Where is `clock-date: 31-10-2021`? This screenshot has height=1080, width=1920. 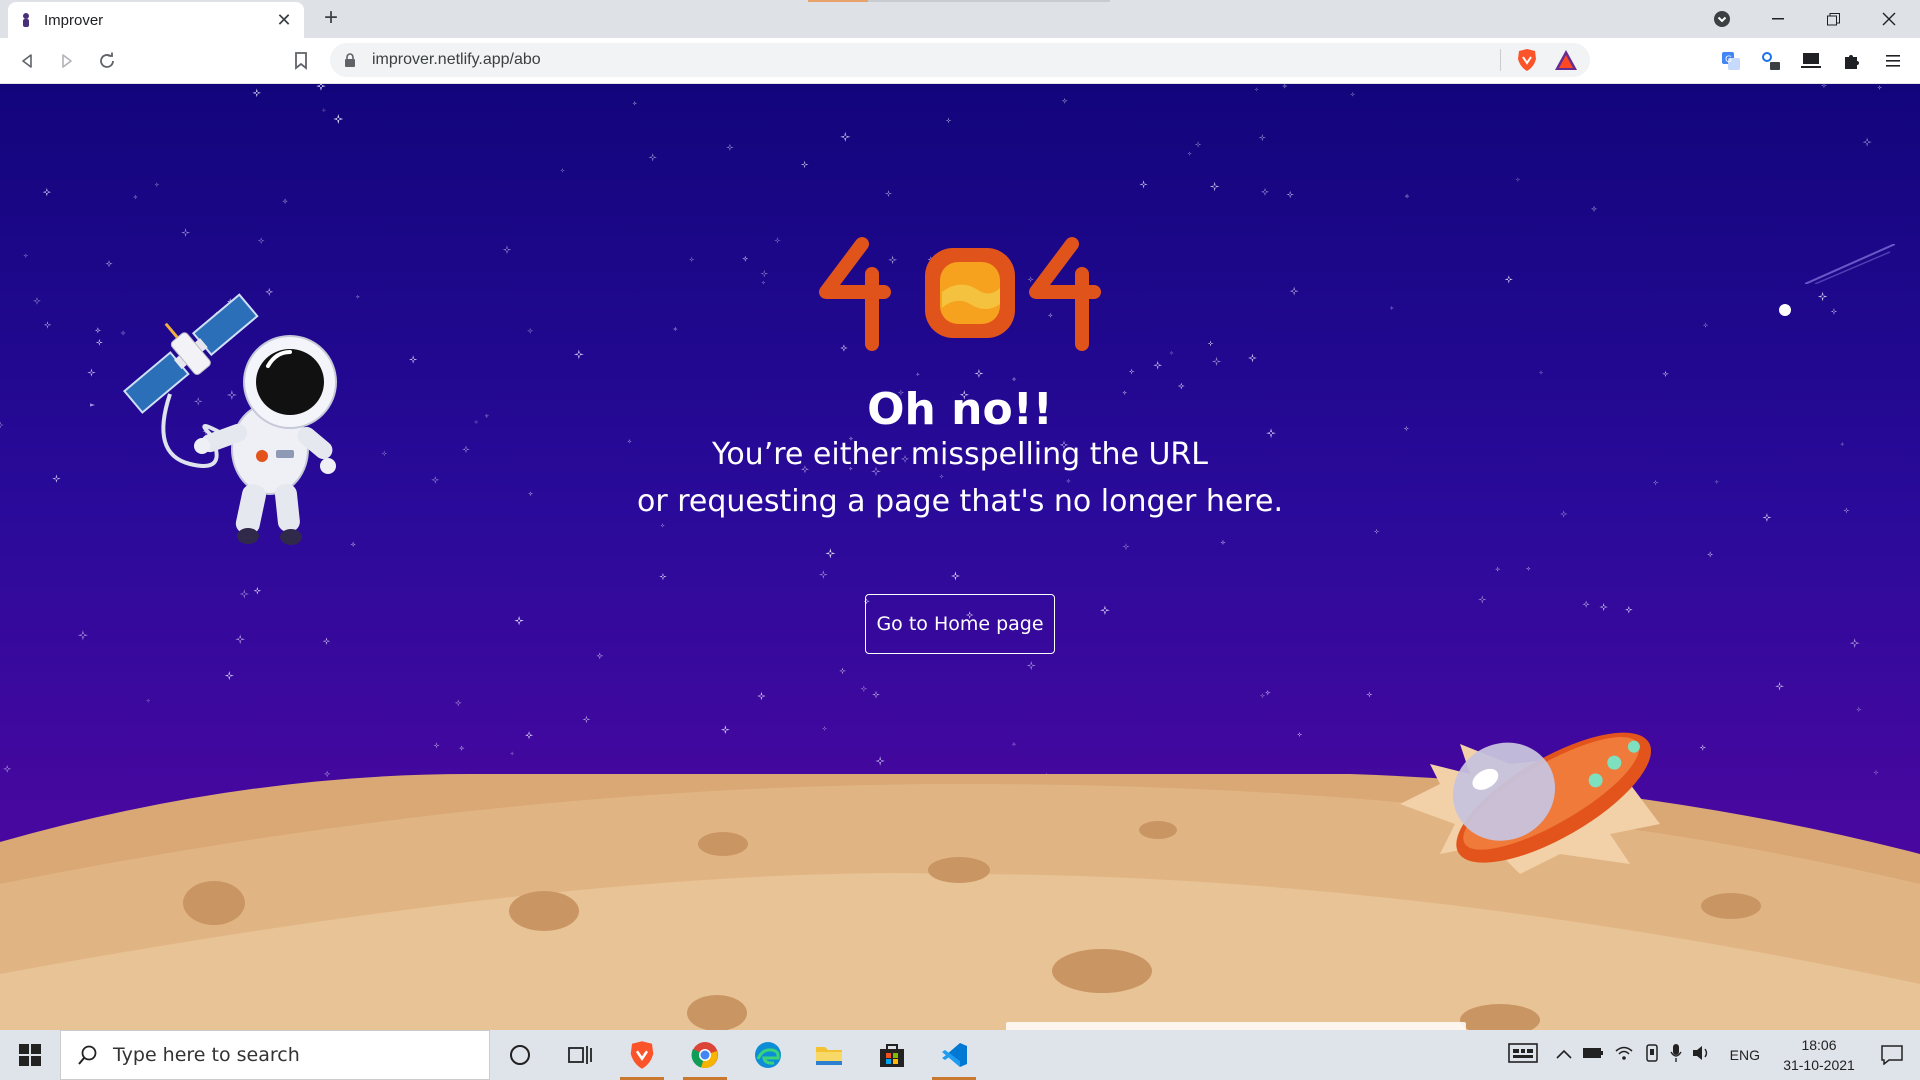
clock-date: 31-10-2021 is located at coordinates (1819, 1065).